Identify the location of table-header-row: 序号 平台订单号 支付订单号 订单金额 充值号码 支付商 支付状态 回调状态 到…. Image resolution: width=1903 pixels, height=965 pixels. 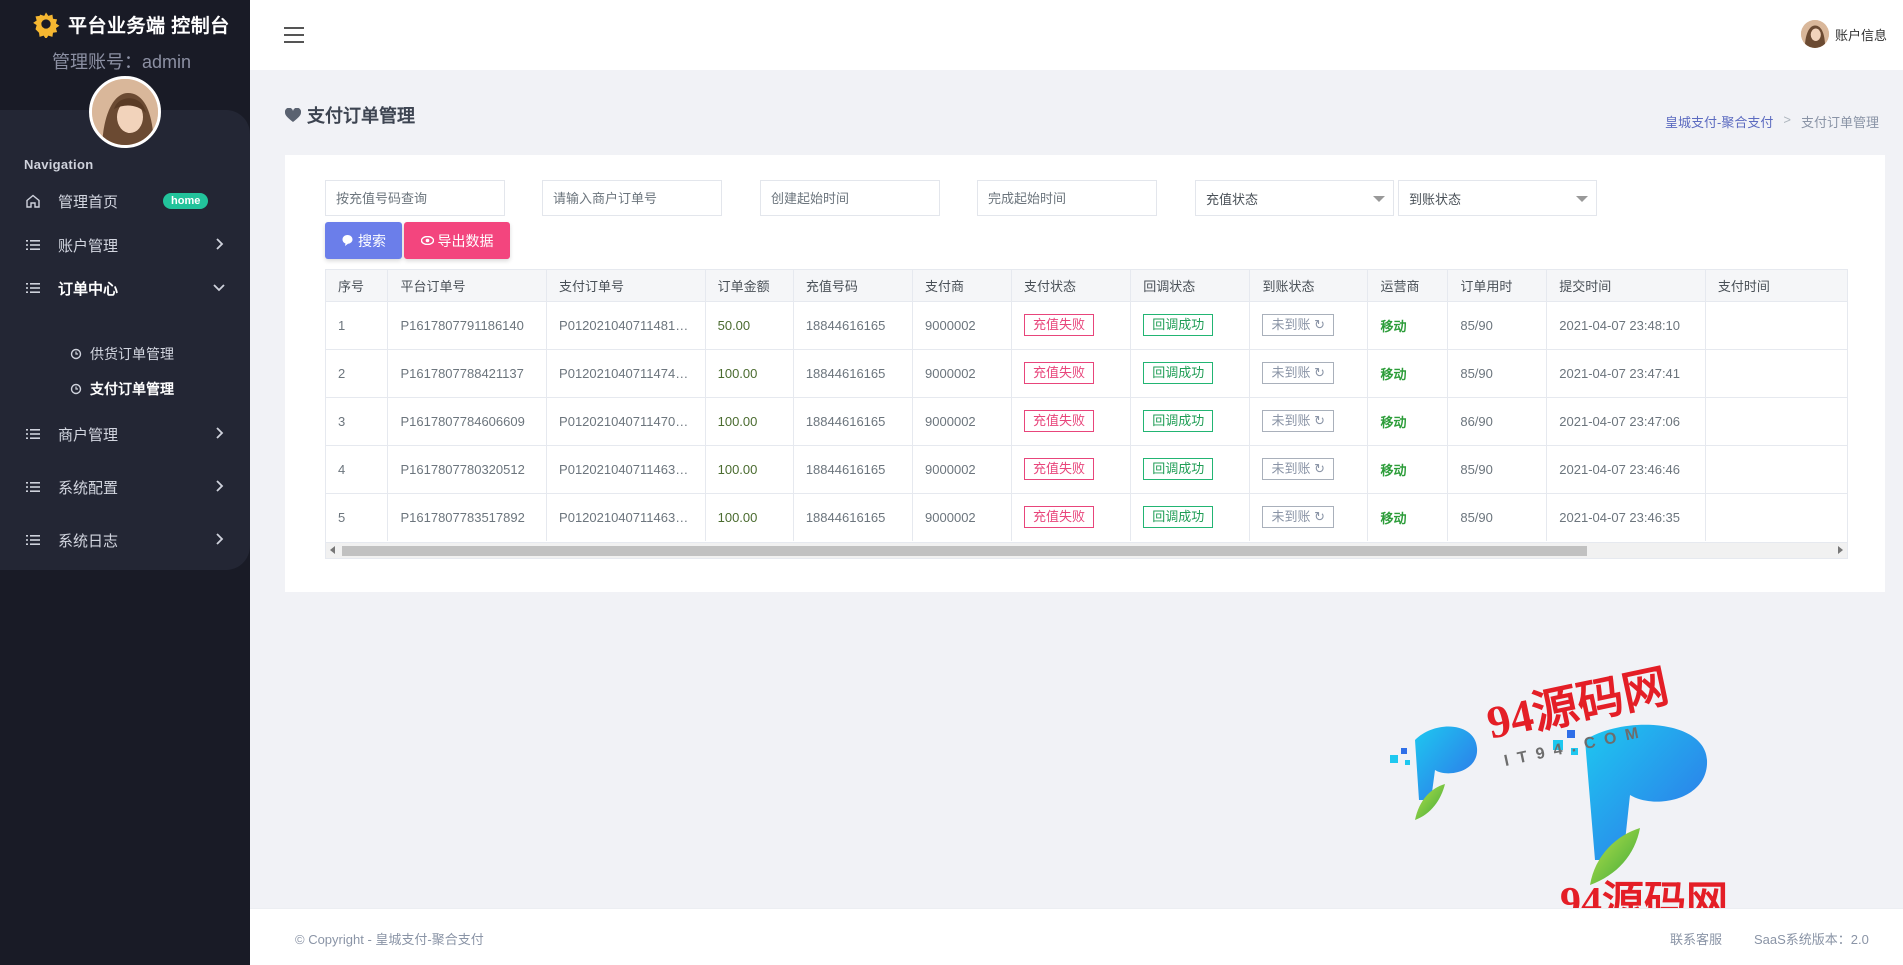
(1086, 285).